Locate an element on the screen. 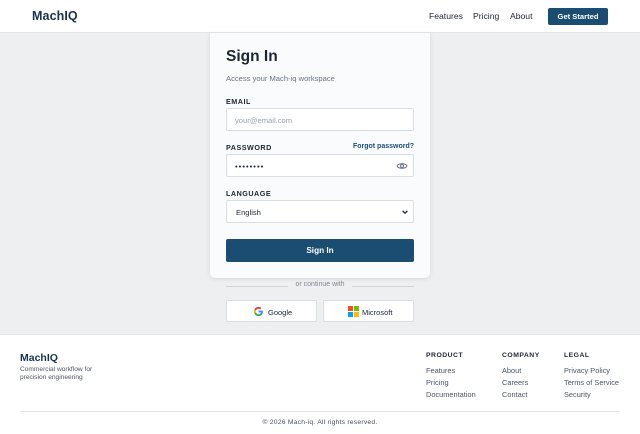  google-login-button: Google is located at coordinates (271, 311).